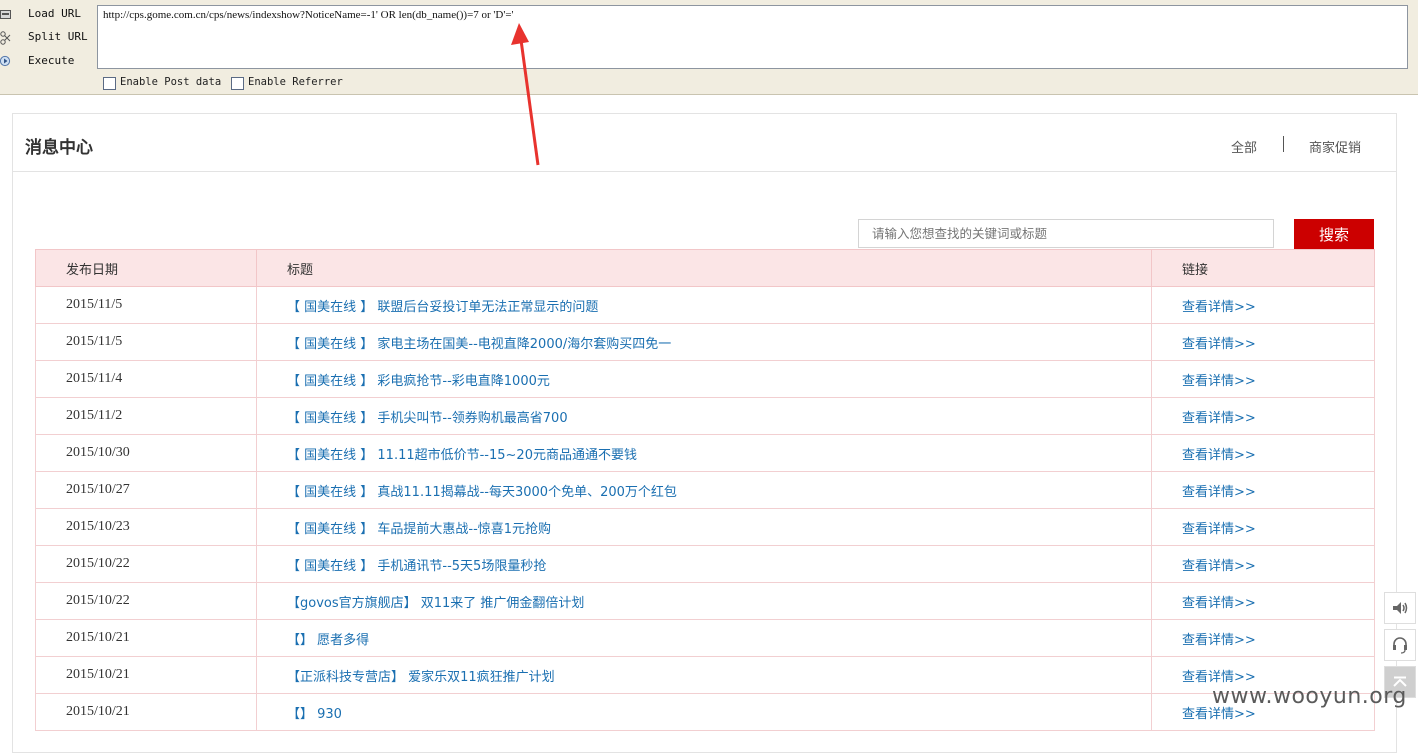 The width and height of the screenshot is (1418, 753). What do you see at coordinates (48, 62) in the screenshot?
I see `execute-button: Execute` at bounding box center [48, 62].